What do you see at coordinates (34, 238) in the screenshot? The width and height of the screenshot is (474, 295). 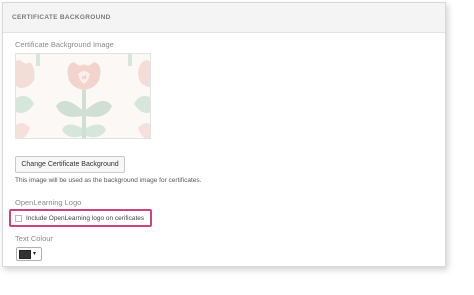 I see `text-colour-label: Text Colour` at bounding box center [34, 238].